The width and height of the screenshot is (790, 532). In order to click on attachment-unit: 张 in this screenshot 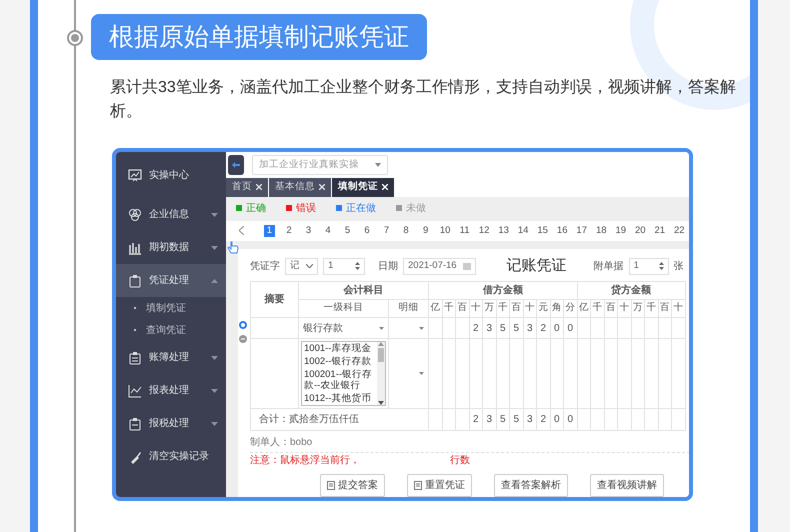, I will do `click(679, 267)`.